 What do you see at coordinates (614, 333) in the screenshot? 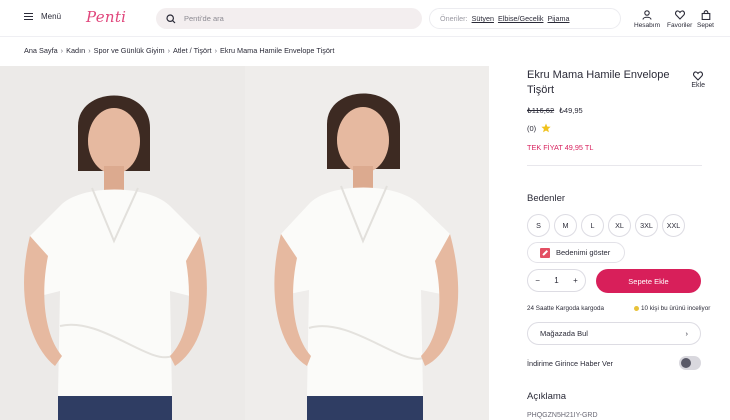
I see `find-in-store-button: Mağazada Bul ›` at bounding box center [614, 333].